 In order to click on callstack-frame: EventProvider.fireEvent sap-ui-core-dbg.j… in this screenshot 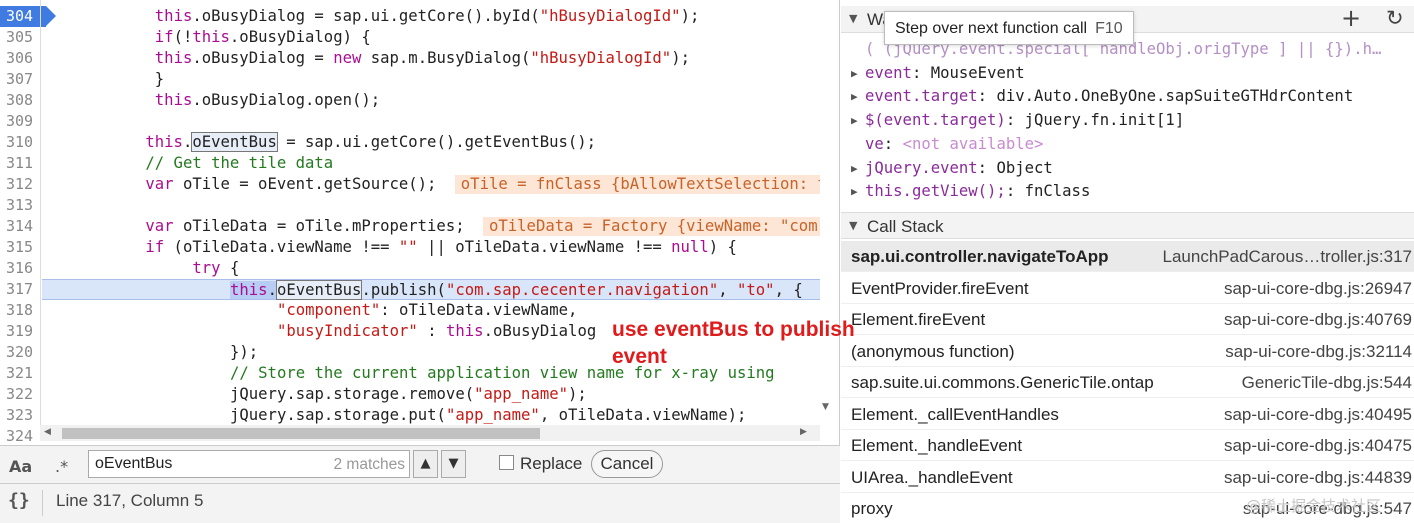, I will do `click(1127, 288)`.